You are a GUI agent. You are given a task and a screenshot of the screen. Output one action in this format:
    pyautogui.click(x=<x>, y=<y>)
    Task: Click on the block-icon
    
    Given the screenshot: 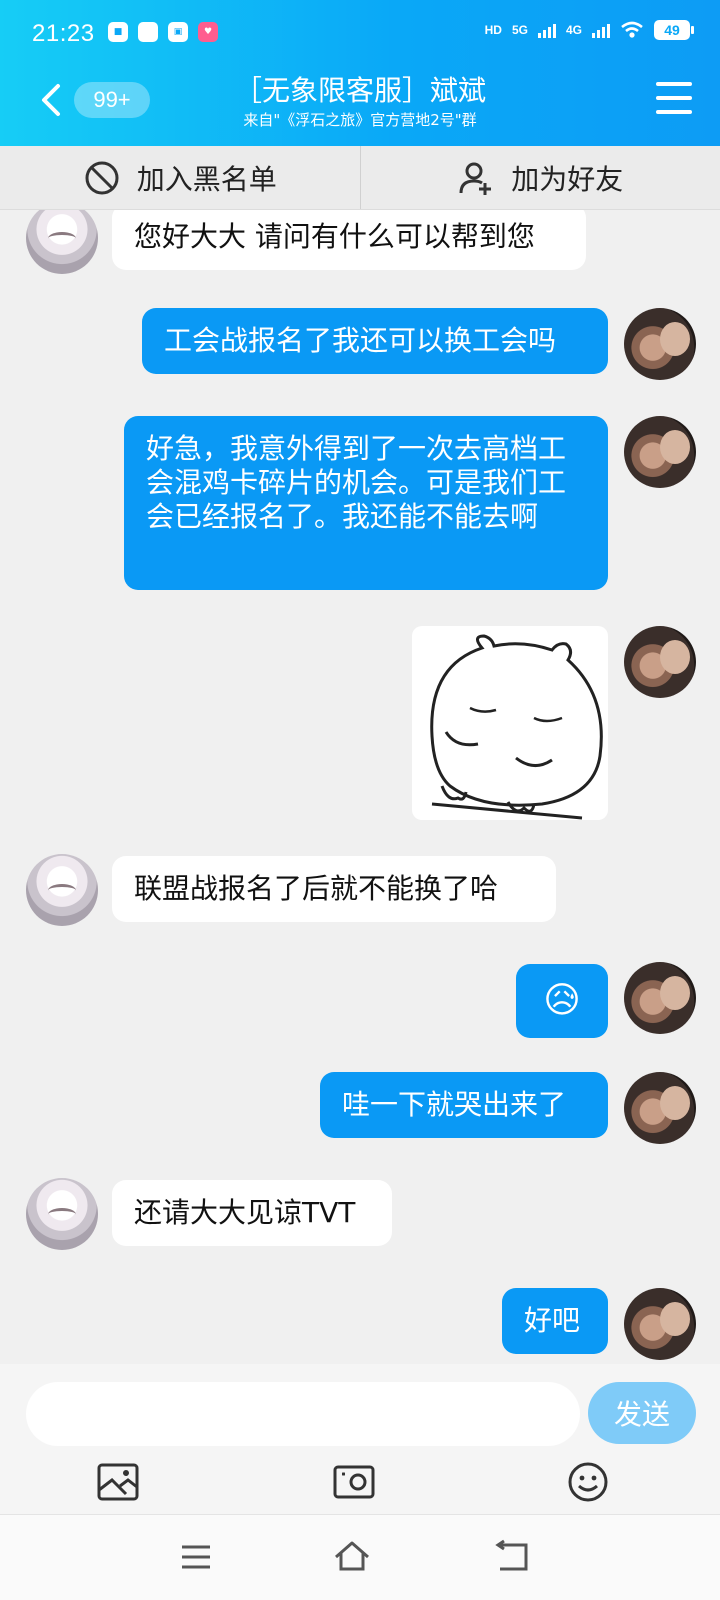 What is the action you would take?
    pyautogui.click(x=102, y=177)
    